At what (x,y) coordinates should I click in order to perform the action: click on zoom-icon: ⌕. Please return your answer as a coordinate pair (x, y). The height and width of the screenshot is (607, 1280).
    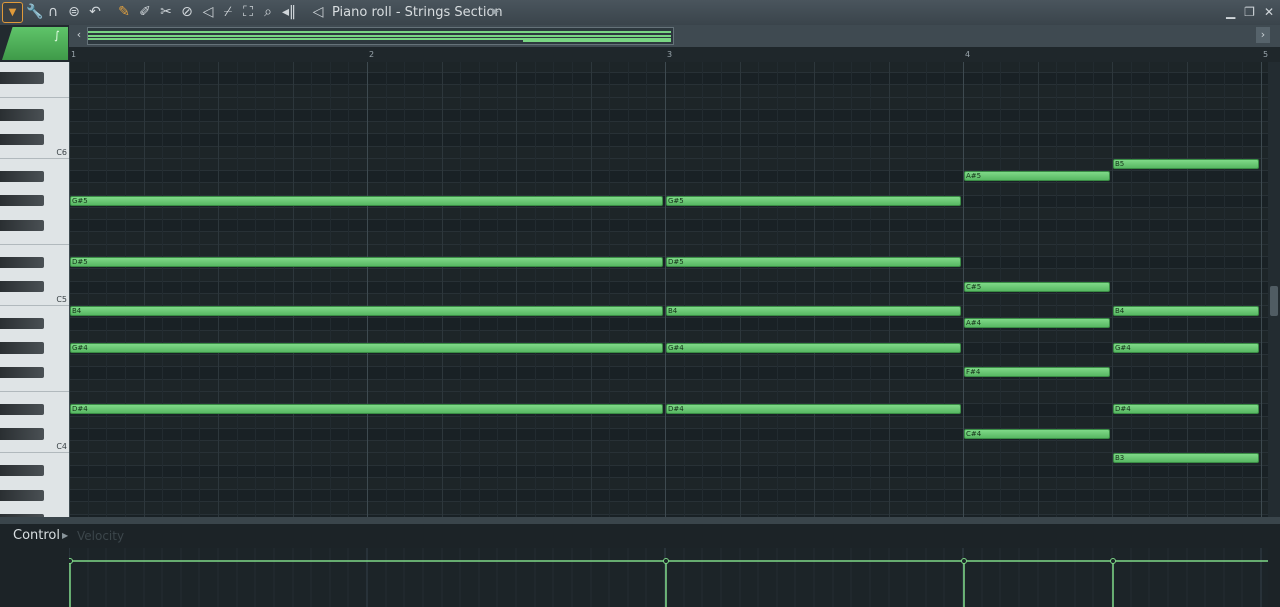
    Looking at the image, I should click on (268, 12).